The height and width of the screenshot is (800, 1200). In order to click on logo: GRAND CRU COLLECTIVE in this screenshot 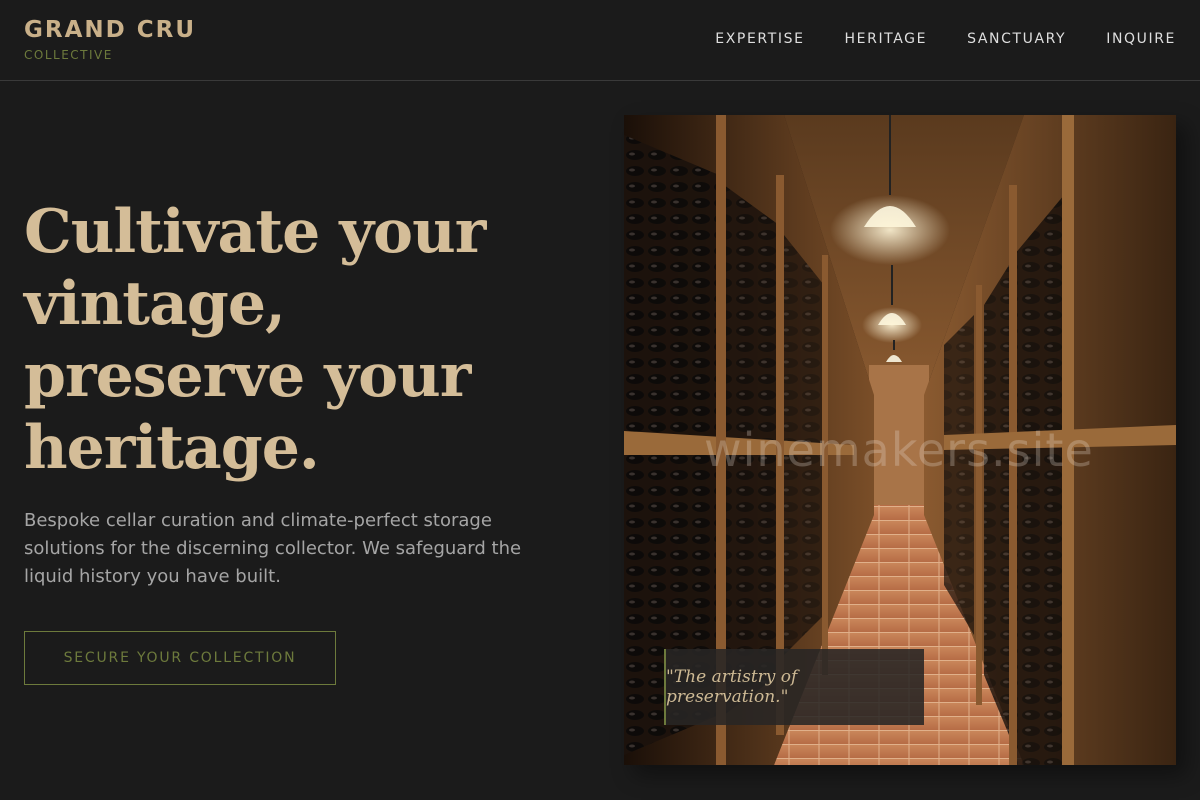, I will do `click(110, 39)`.